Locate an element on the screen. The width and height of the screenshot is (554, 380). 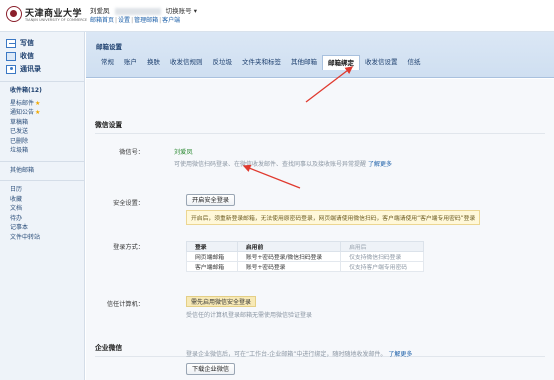
starred-label: 星标邮件 is located at coordinates (22, 103).